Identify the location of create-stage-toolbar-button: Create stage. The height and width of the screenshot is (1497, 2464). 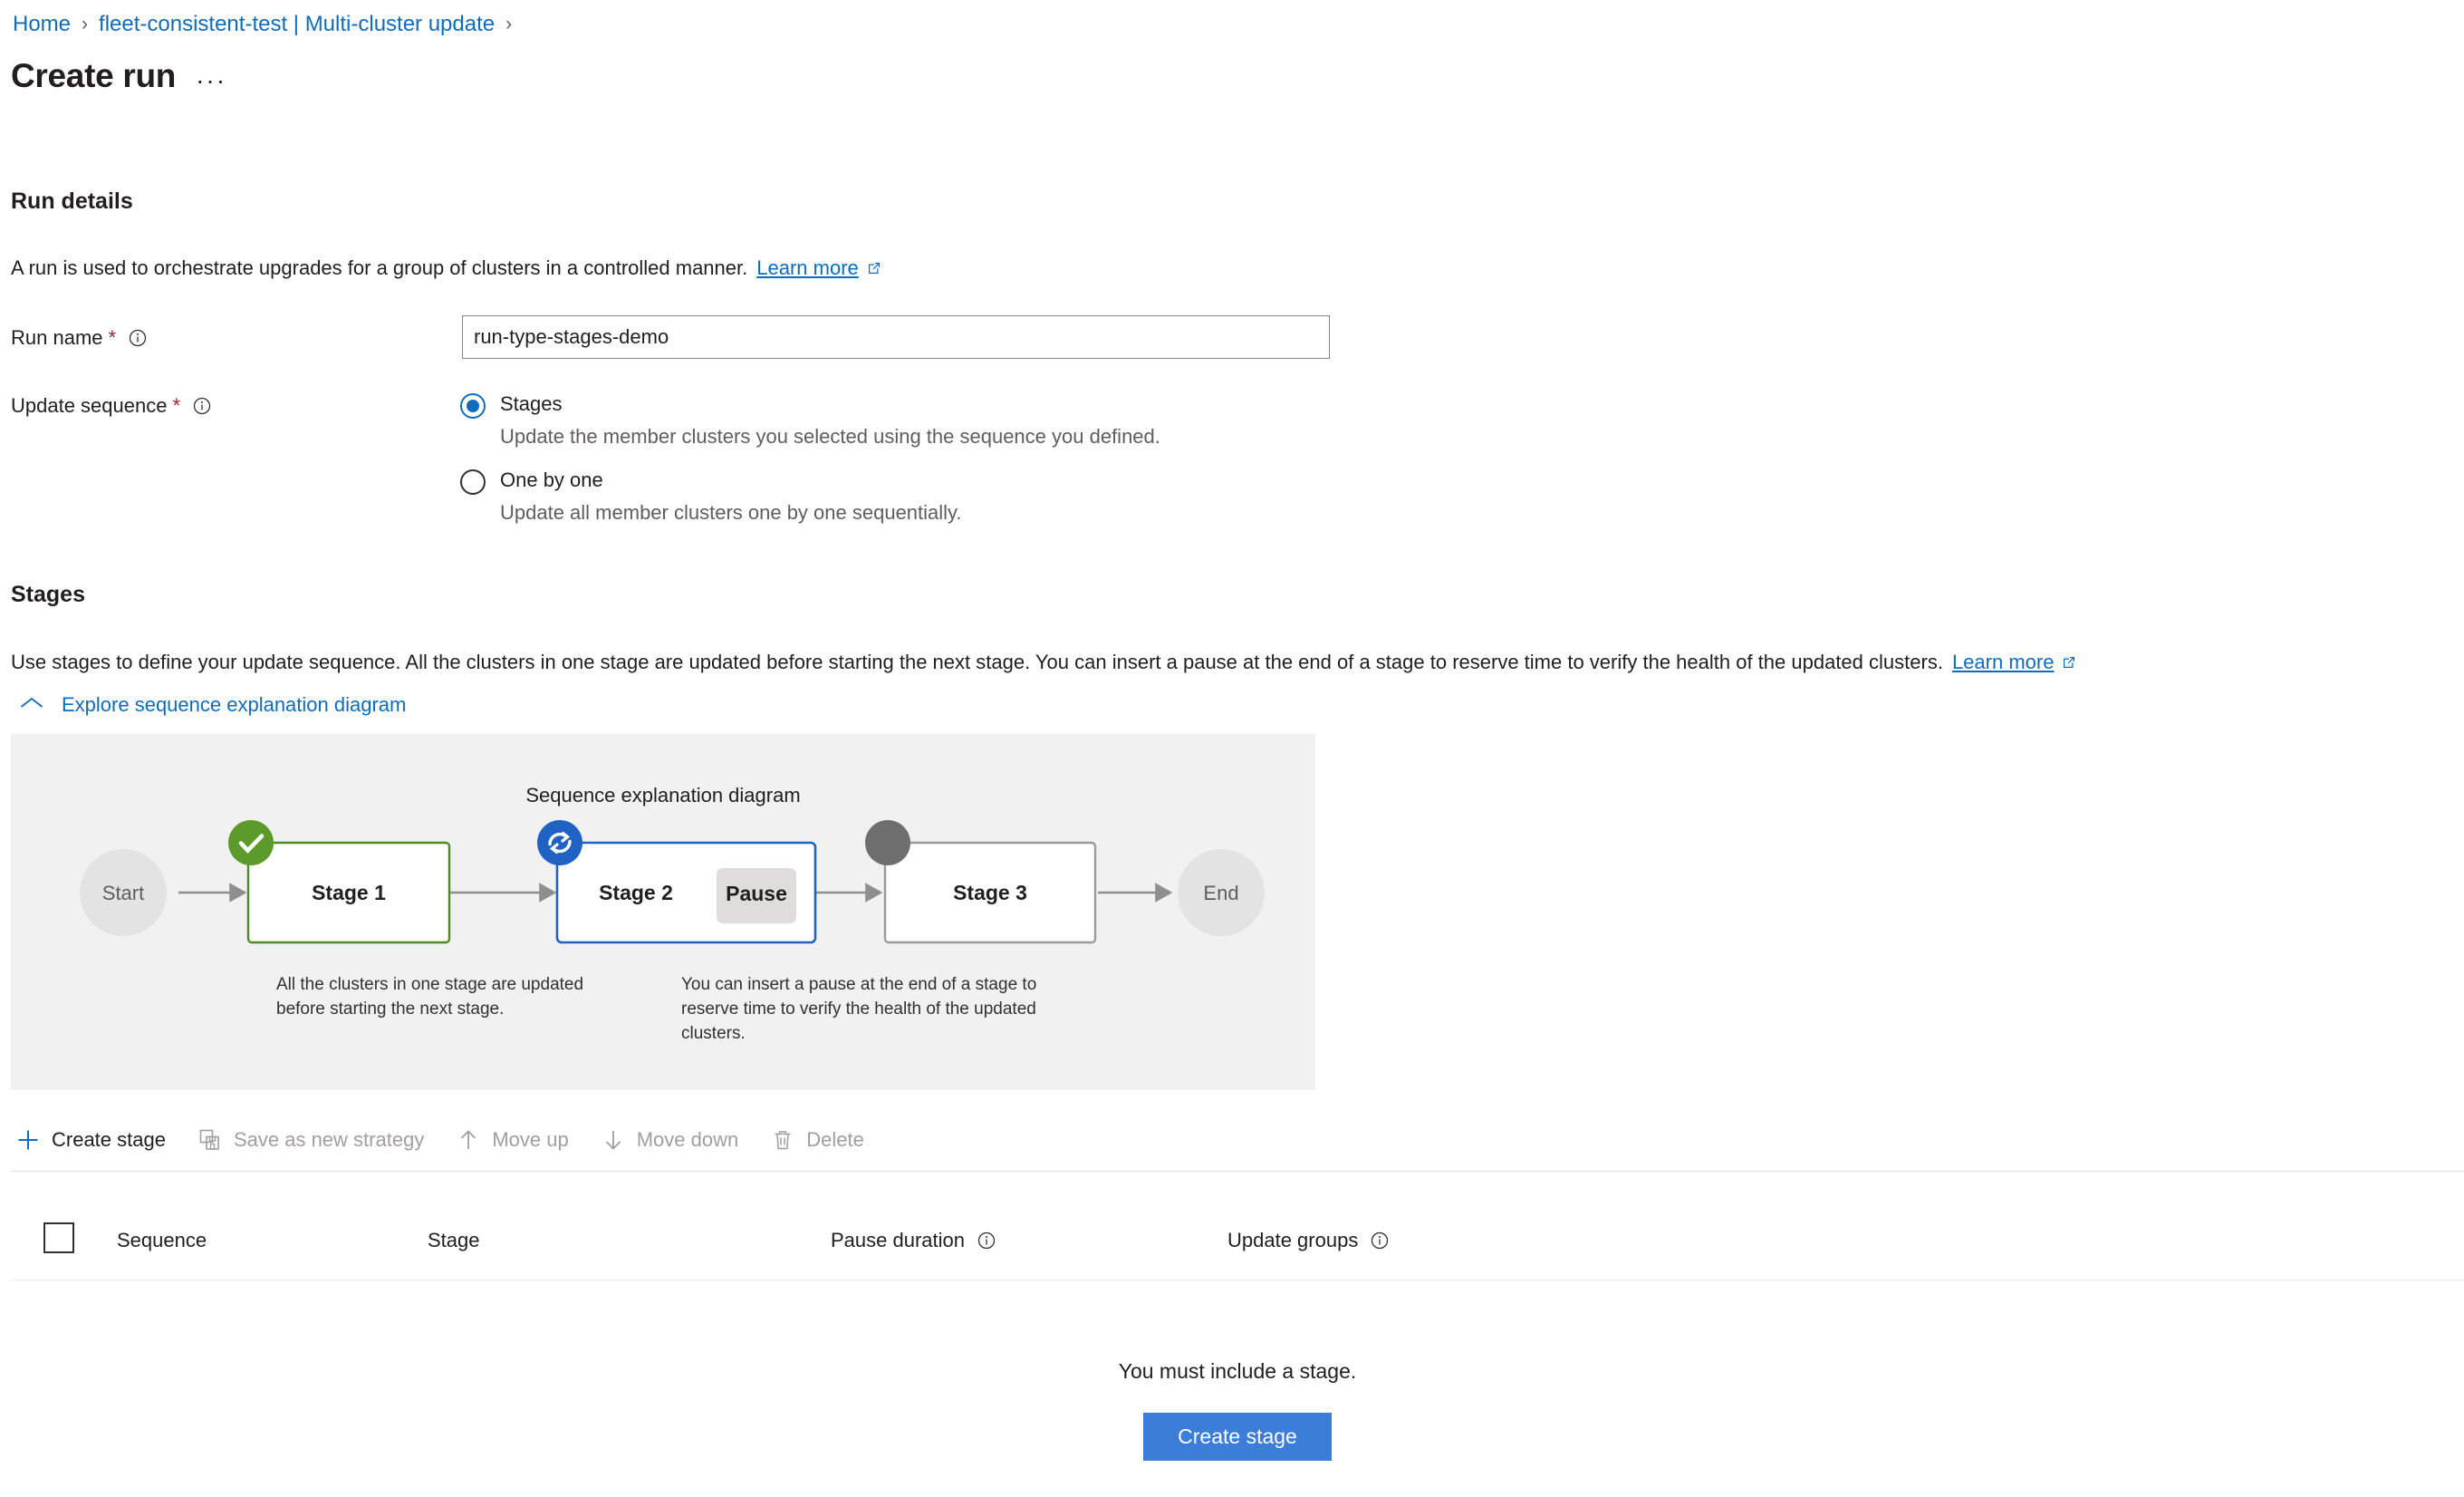
(91, 1140).